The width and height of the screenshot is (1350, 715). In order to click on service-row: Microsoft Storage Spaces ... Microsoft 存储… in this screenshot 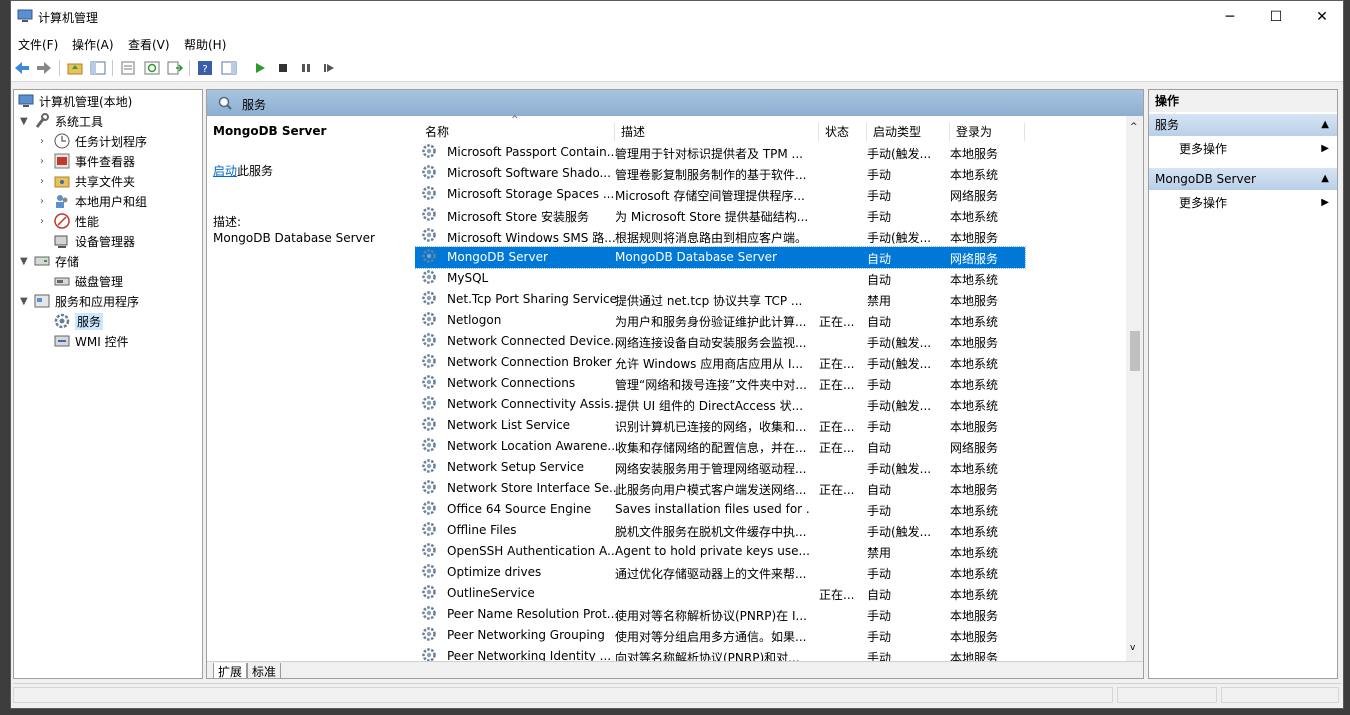, I will do `click(720, 194)`.